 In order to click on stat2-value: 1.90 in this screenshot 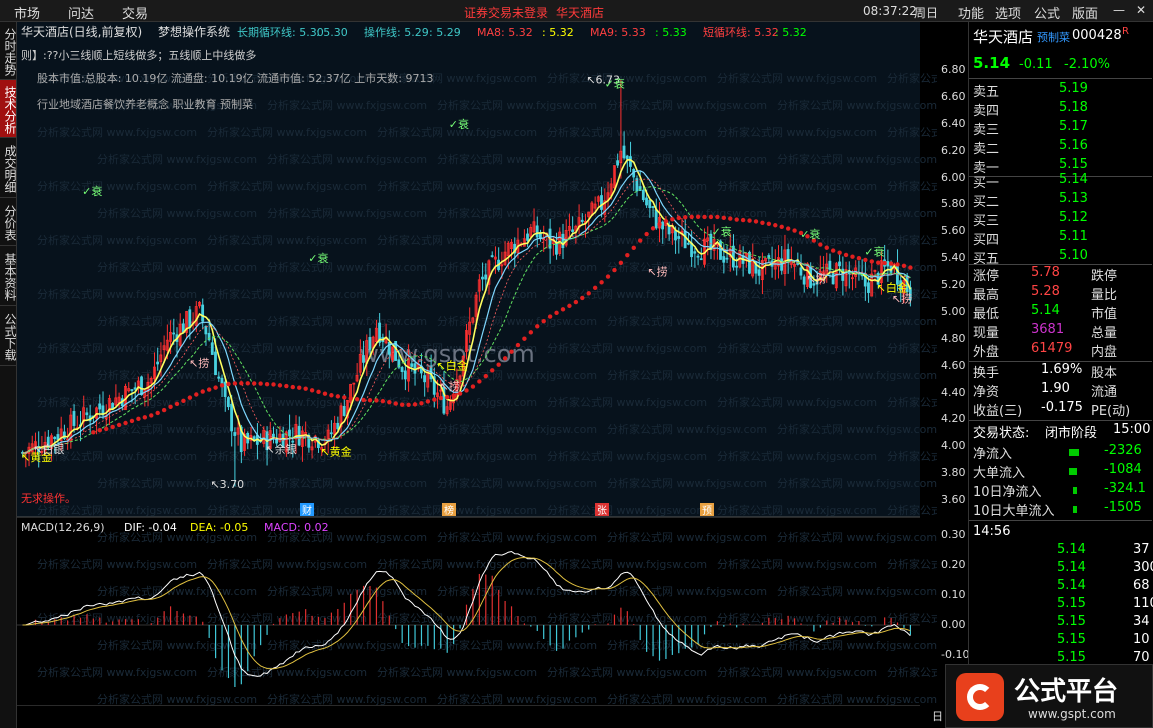, I will do `click(1055, 388)`.